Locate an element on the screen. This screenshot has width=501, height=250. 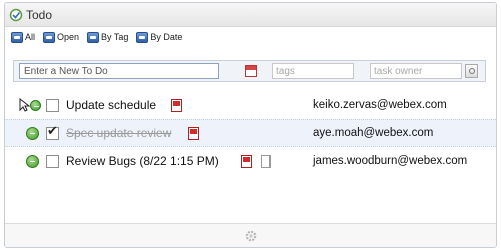
calendar-icon is located at coordinates (142, 37).